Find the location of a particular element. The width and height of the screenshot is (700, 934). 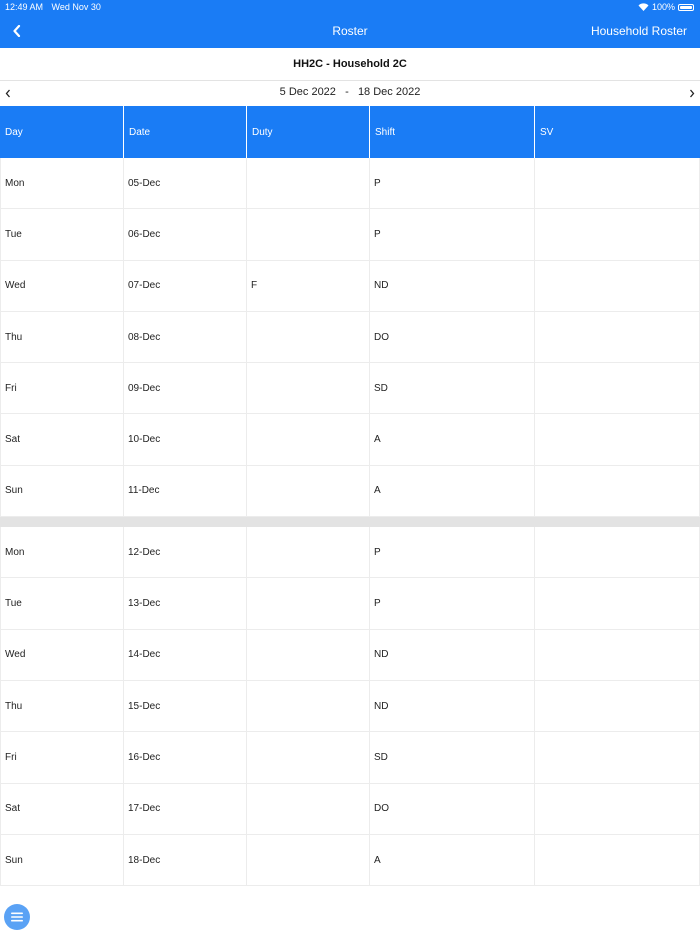

cell-date: 17-Dec is located at coordinates (185, 808).